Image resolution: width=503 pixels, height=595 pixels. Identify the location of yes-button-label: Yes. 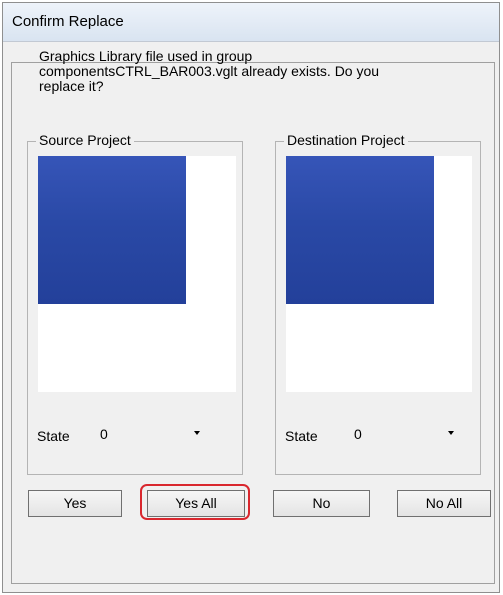
(75, 503).